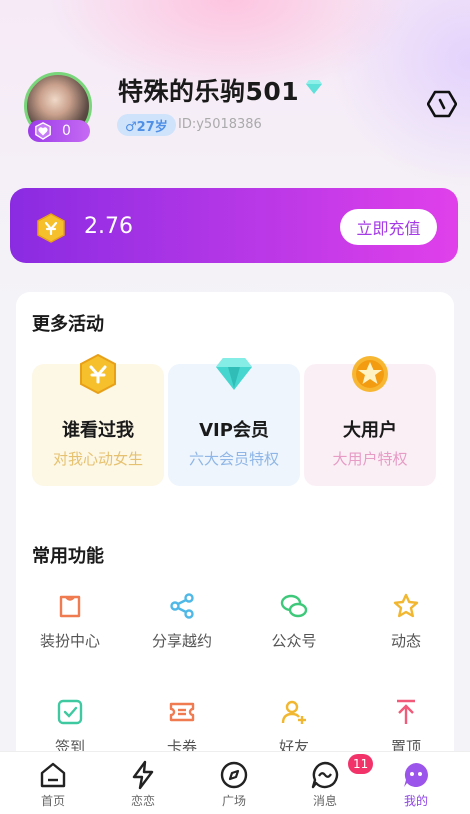  Describe the element at coordinates (325, 775) in the screenshot. I see `message-icon` at that location.